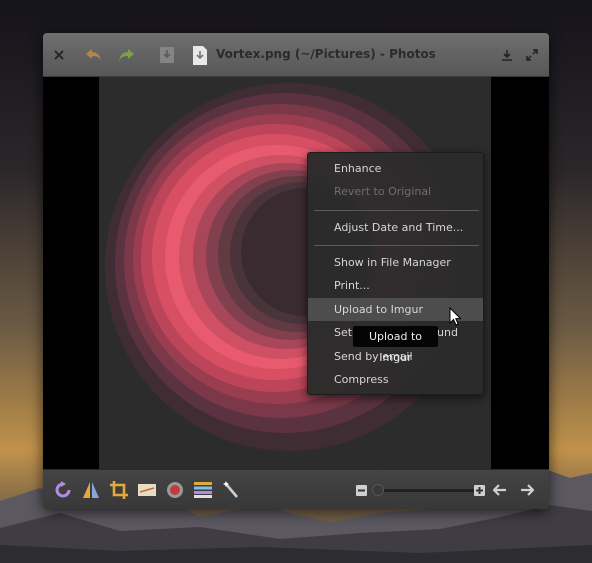 This screenshot has height=563, width=592. Describe the element at coordinates (94, 55) in the screenshot. I see `undo-icon` at that location.